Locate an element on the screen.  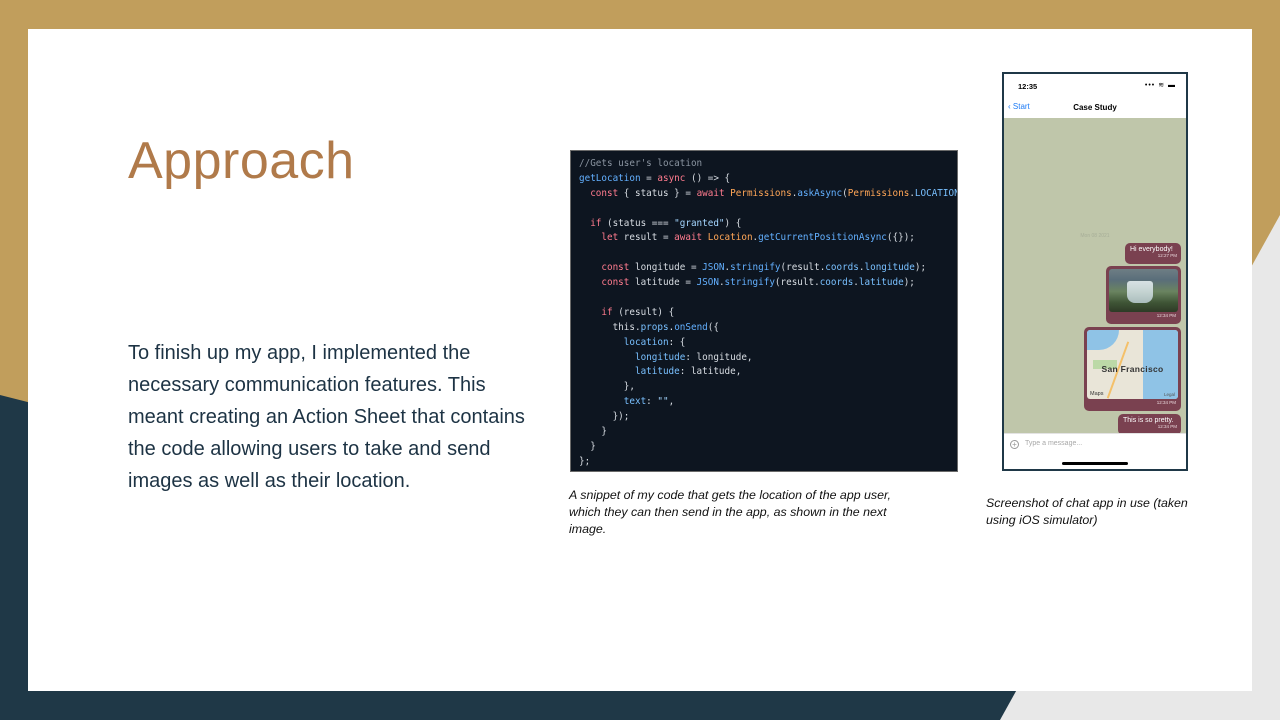
image-message-bubble: 12:34 PM is located at coordinates (1143, 295).